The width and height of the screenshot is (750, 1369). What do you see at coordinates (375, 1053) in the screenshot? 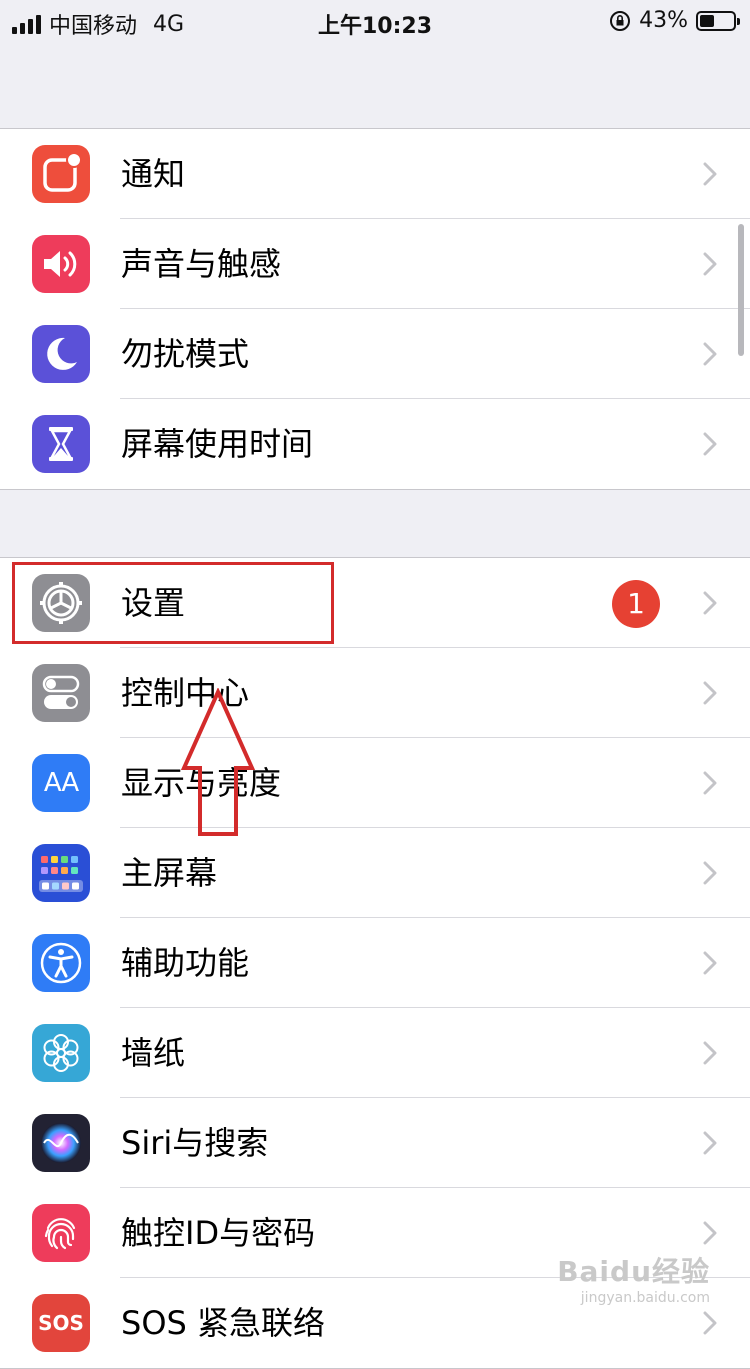
I see `settings-row-wallpaper: 墙纸` at bounding box center [375, 1053].